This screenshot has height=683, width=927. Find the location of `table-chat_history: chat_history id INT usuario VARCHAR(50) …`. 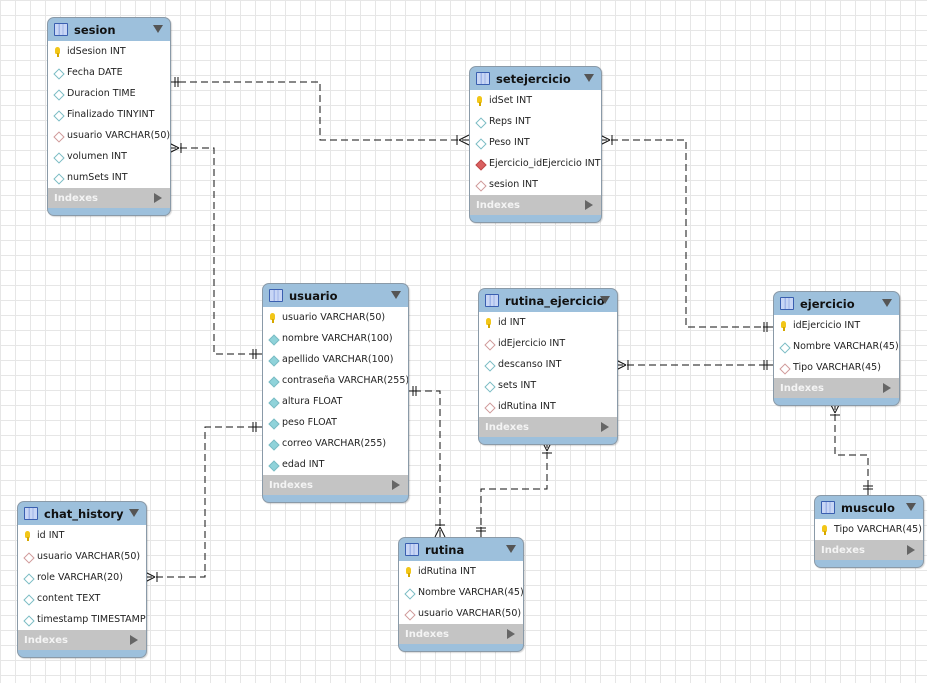

table-chat_history: chat_history id INT usuario VARCHAR(50) … is located at coordinates (82, 579).